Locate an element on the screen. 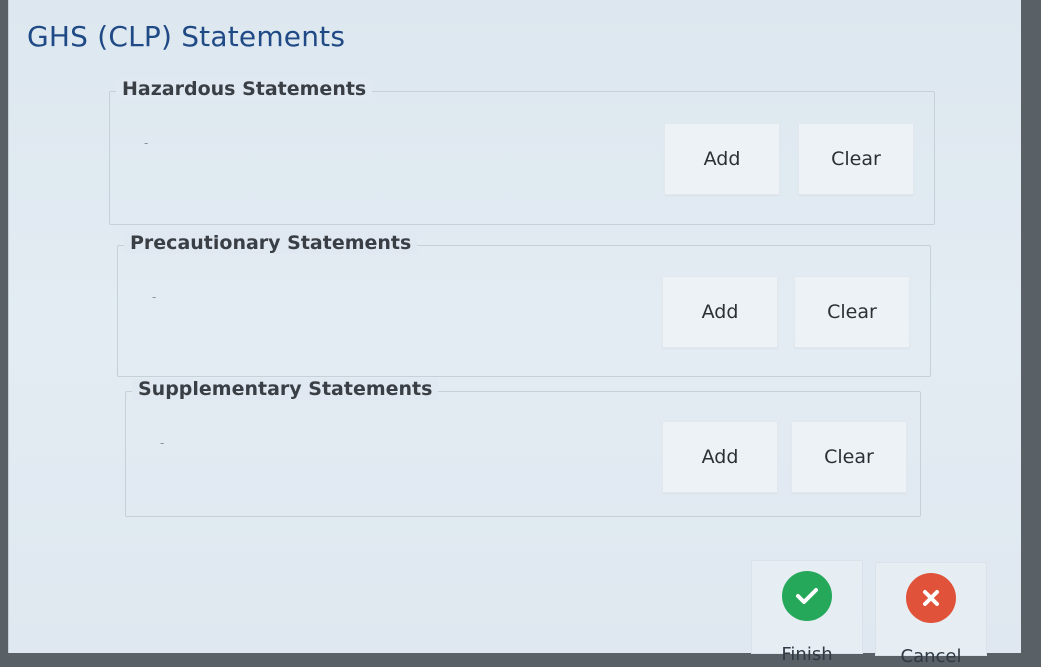  cancel-button: Cancel is located at coordinates (931, 614).